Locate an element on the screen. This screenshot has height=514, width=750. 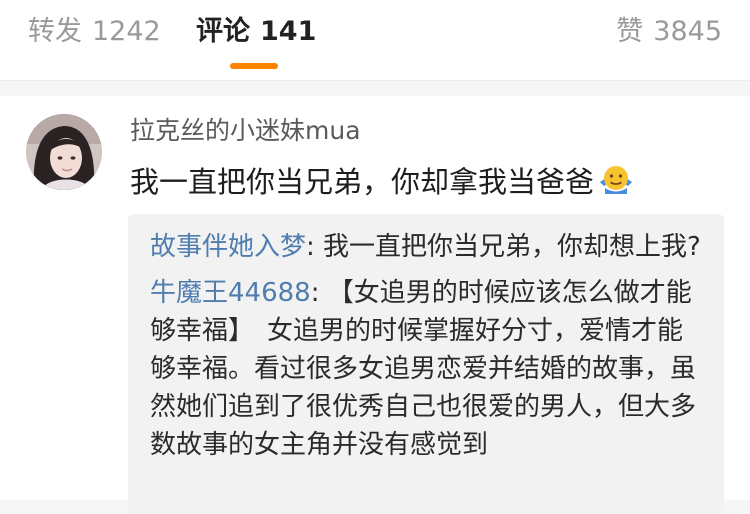
tab-likes: 赞 3845 is located at coordinates (669, 32).